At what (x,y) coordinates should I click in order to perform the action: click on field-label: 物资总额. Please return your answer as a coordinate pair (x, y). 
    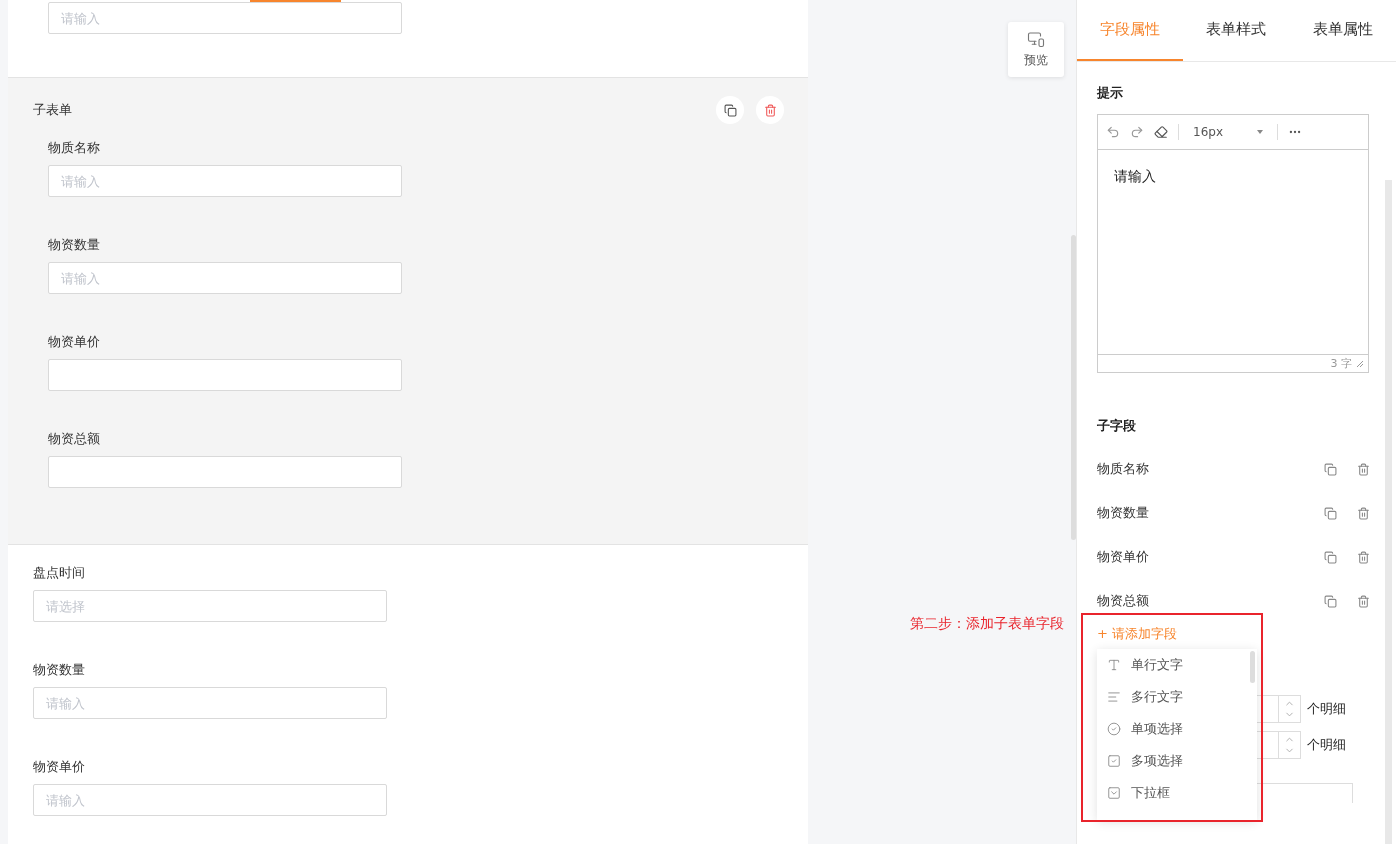
    Looking at the image, I should click on (74, 439).